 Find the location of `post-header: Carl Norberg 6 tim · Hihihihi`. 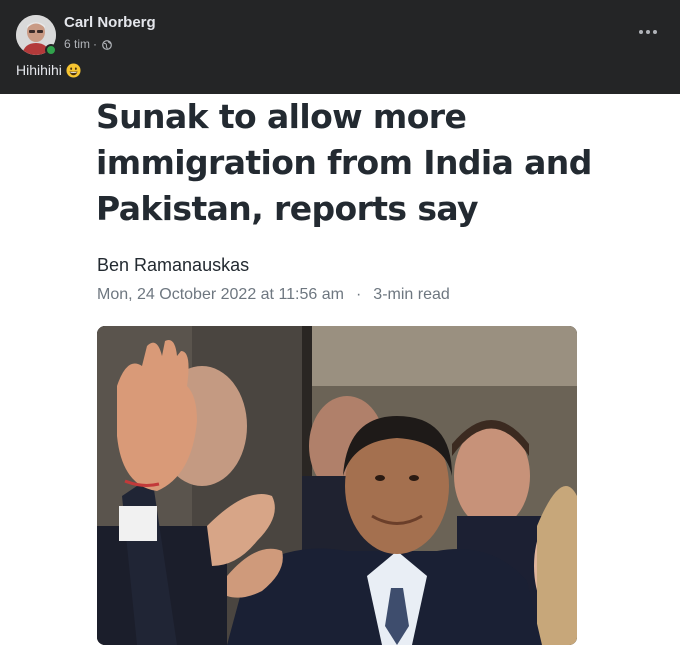

post-header: Carl Norberg 6 tim · Hihihihi is located at coordinates (340, 47).